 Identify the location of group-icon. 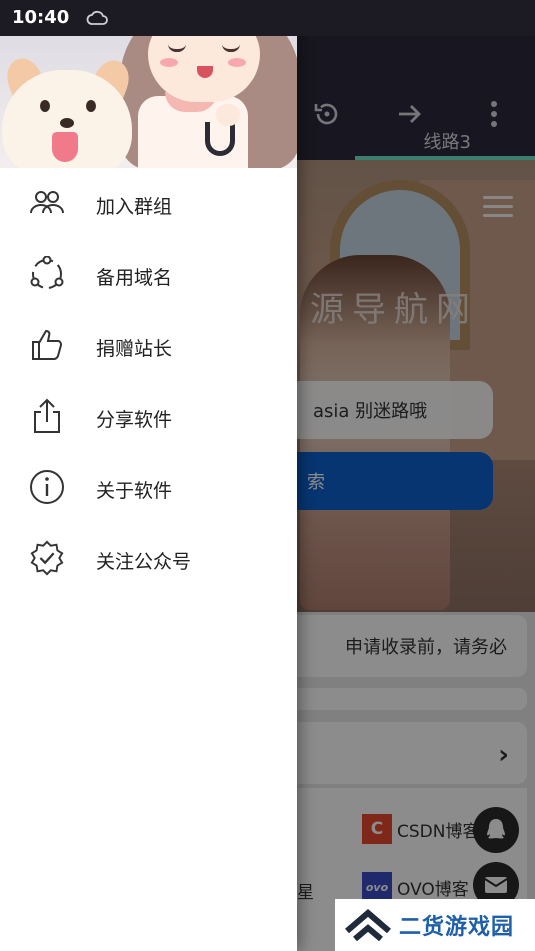
(47, 203).